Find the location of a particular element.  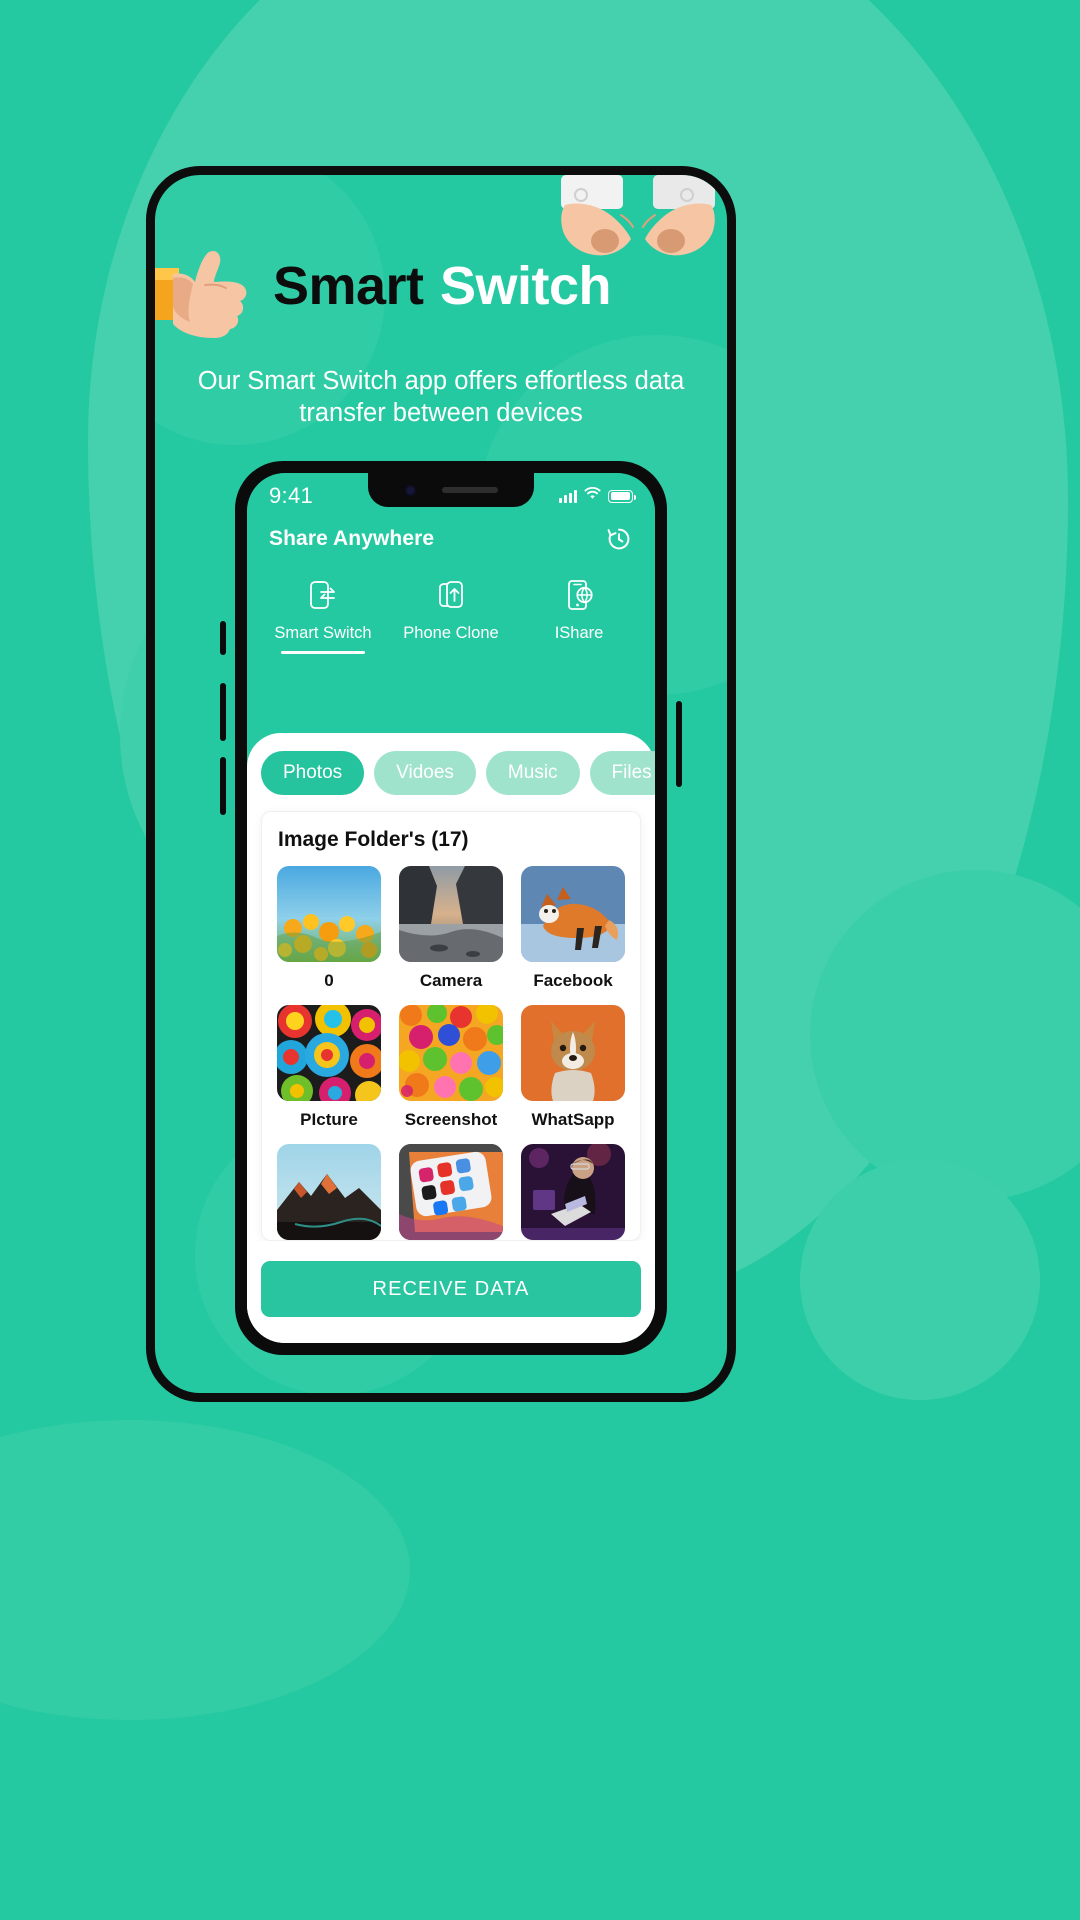

phone-volume-down-button is located at coordinates (223, 786).